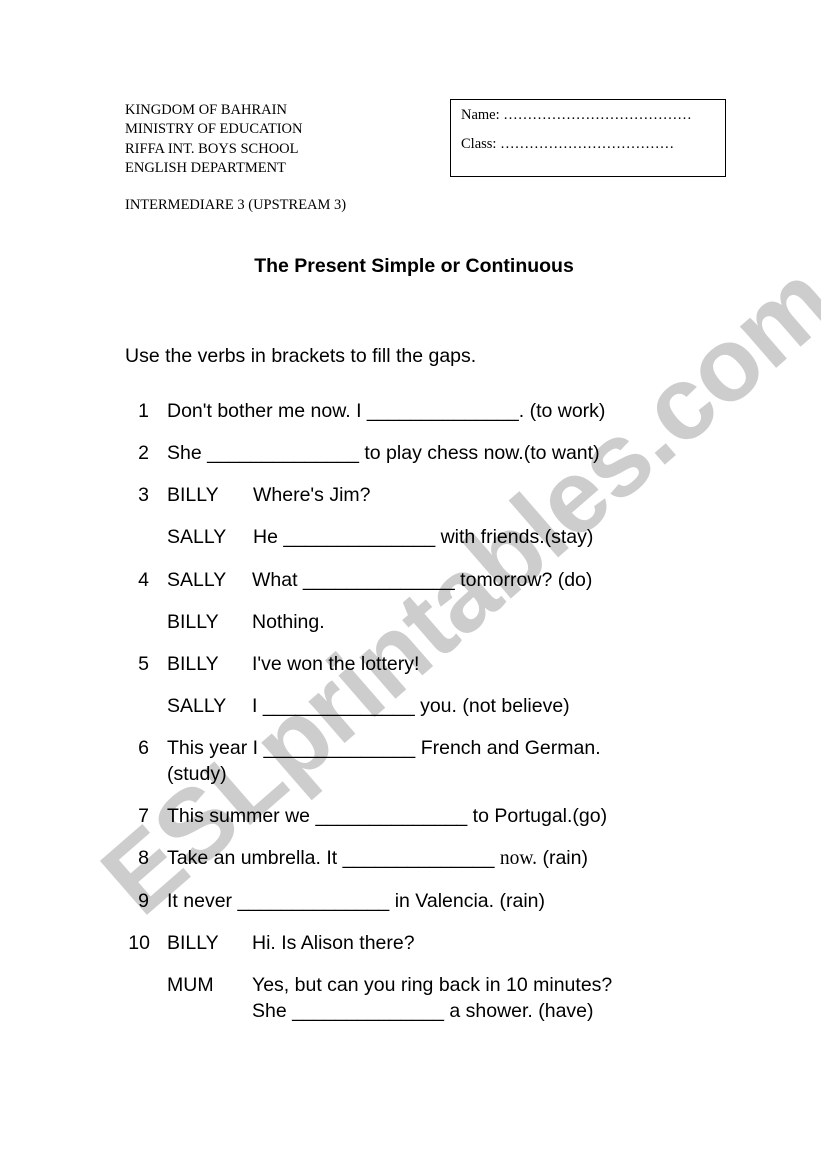 The height and width of the screenshot is (1169, 821). Describe the element at coordinates (422, 580) in the screenshot. I see `dialogue-line: What ______________ tomorrow? (do)` at that location.